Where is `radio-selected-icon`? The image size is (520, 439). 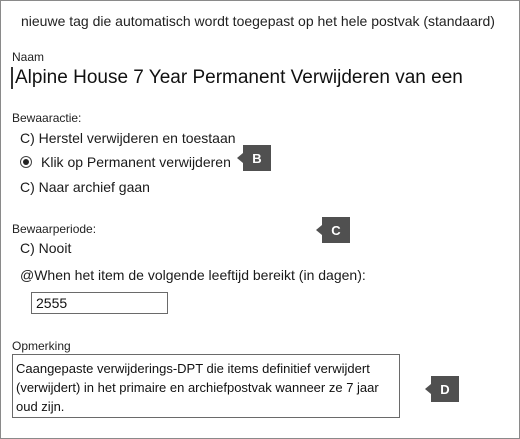 radio-selected-icon is located at coordinates (26, 162).